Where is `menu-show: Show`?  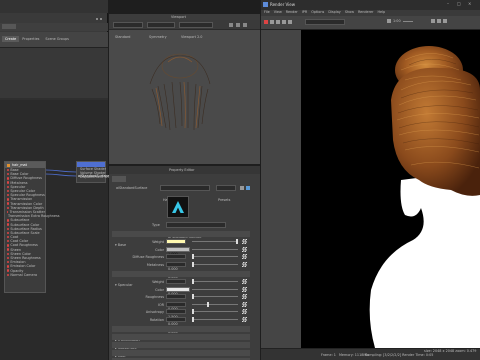 menu-show: Show is located at coordinates (349, 12).